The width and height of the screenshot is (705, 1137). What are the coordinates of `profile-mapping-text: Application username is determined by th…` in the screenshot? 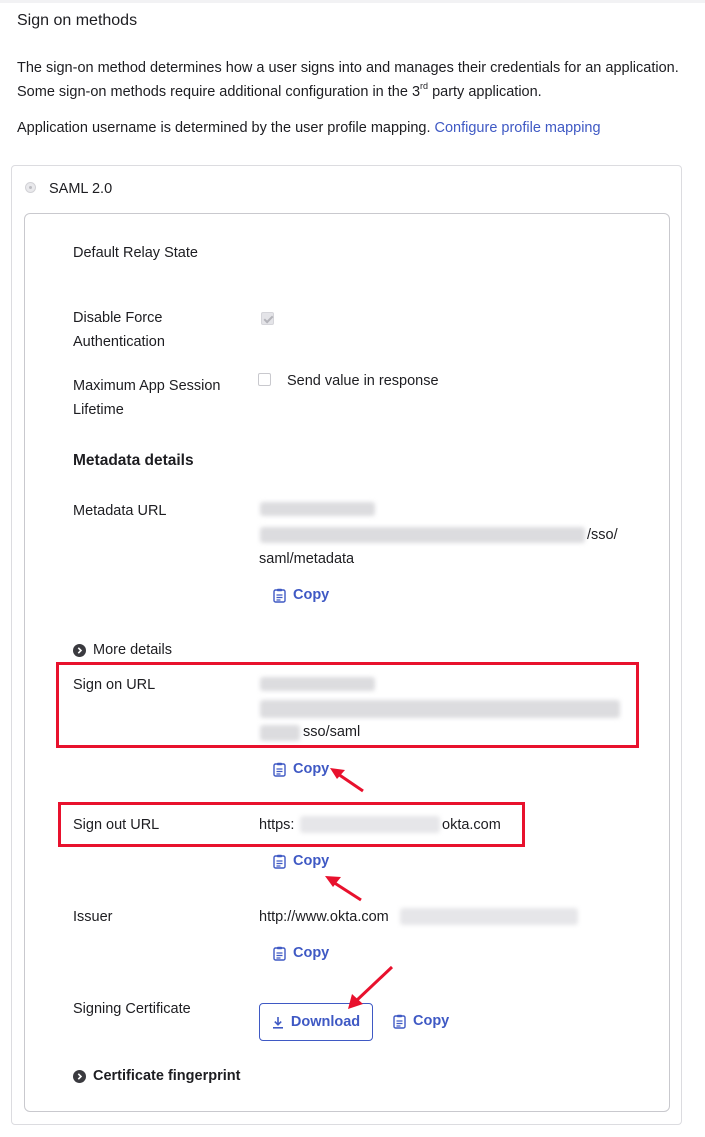 It's located at (226, 128).